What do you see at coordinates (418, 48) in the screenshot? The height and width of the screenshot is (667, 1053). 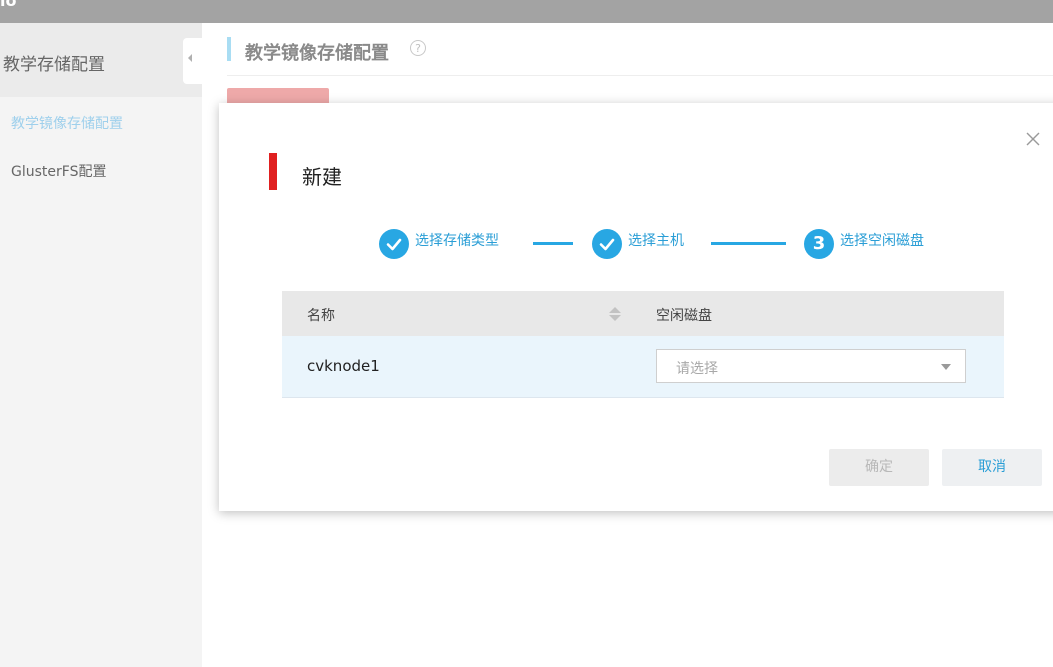 I see `help-icon: ?` at bounding box center [418, 48].